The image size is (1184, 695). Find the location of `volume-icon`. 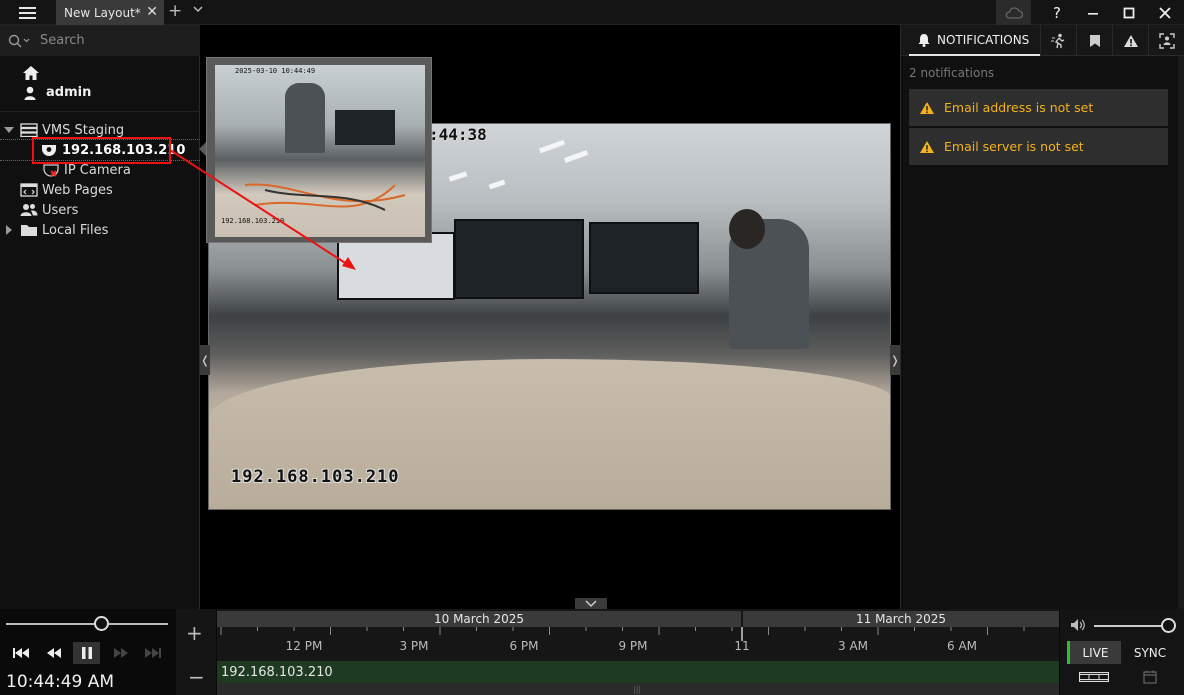

volume-icon is located at coordinates (1078, 625).